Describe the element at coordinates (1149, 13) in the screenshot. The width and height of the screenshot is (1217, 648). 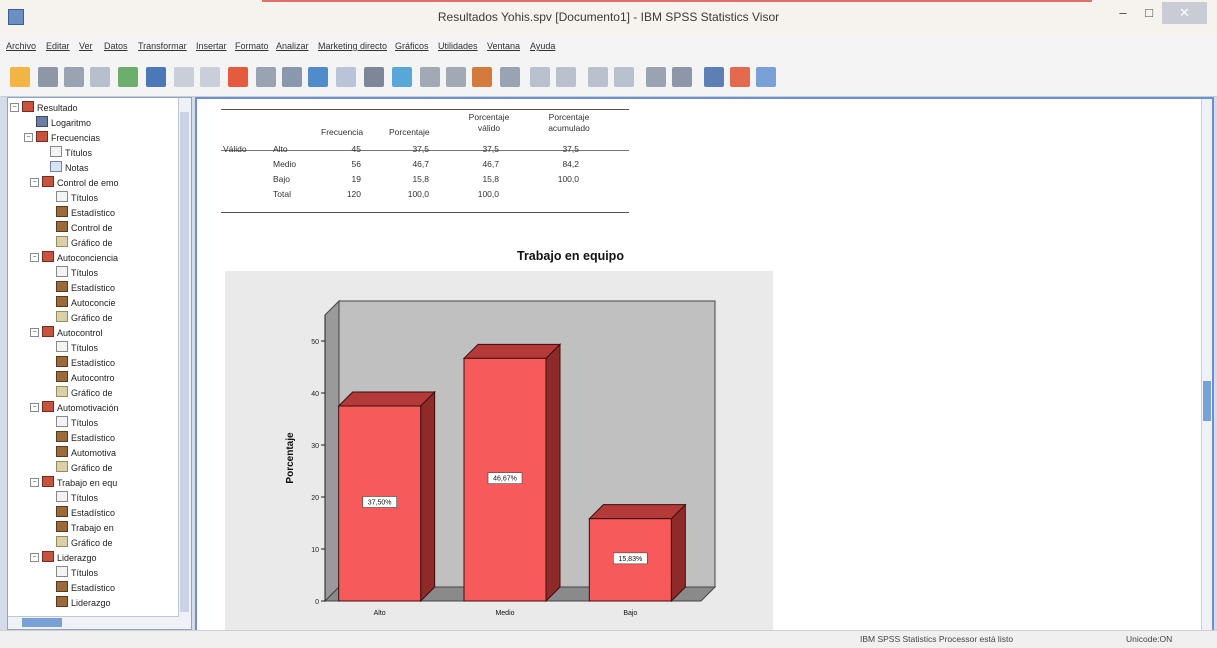
I see `maximize-button: □` at that location.